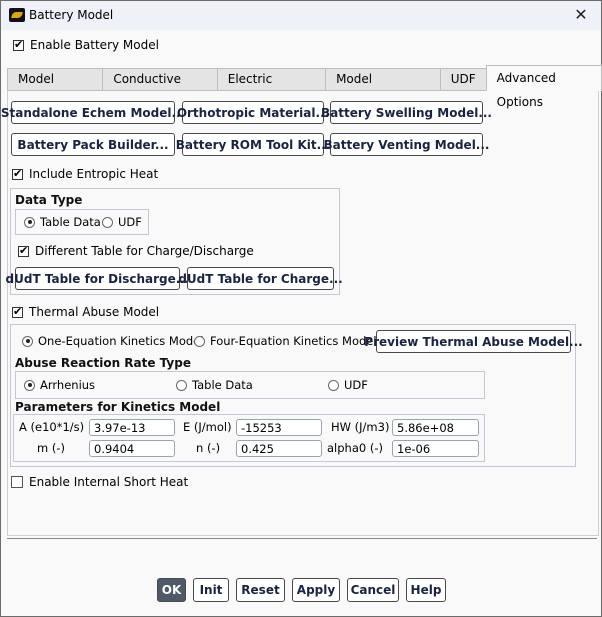 This screenshot has width=602, height=617. Describe the element at coordinates (94, 174) in the screenshot. I see `include-entropic-heat-label: Include Entropic Heat` at that location.